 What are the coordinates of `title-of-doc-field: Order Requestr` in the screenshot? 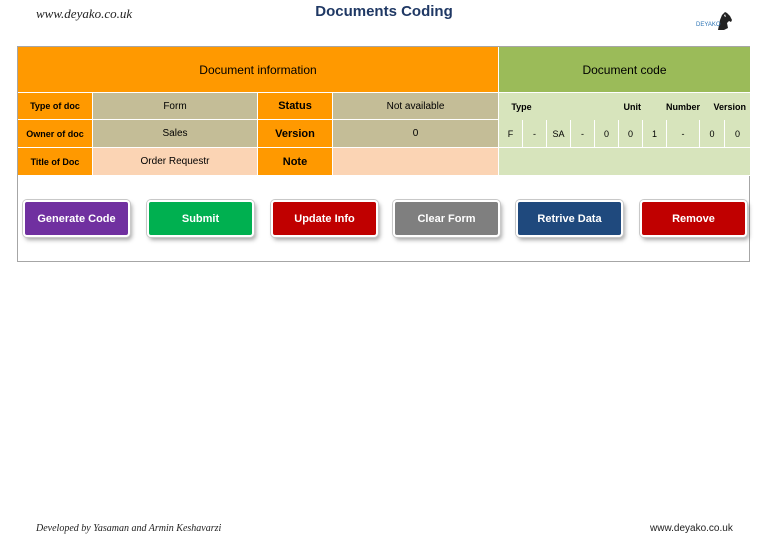 It's located at (175, 162).